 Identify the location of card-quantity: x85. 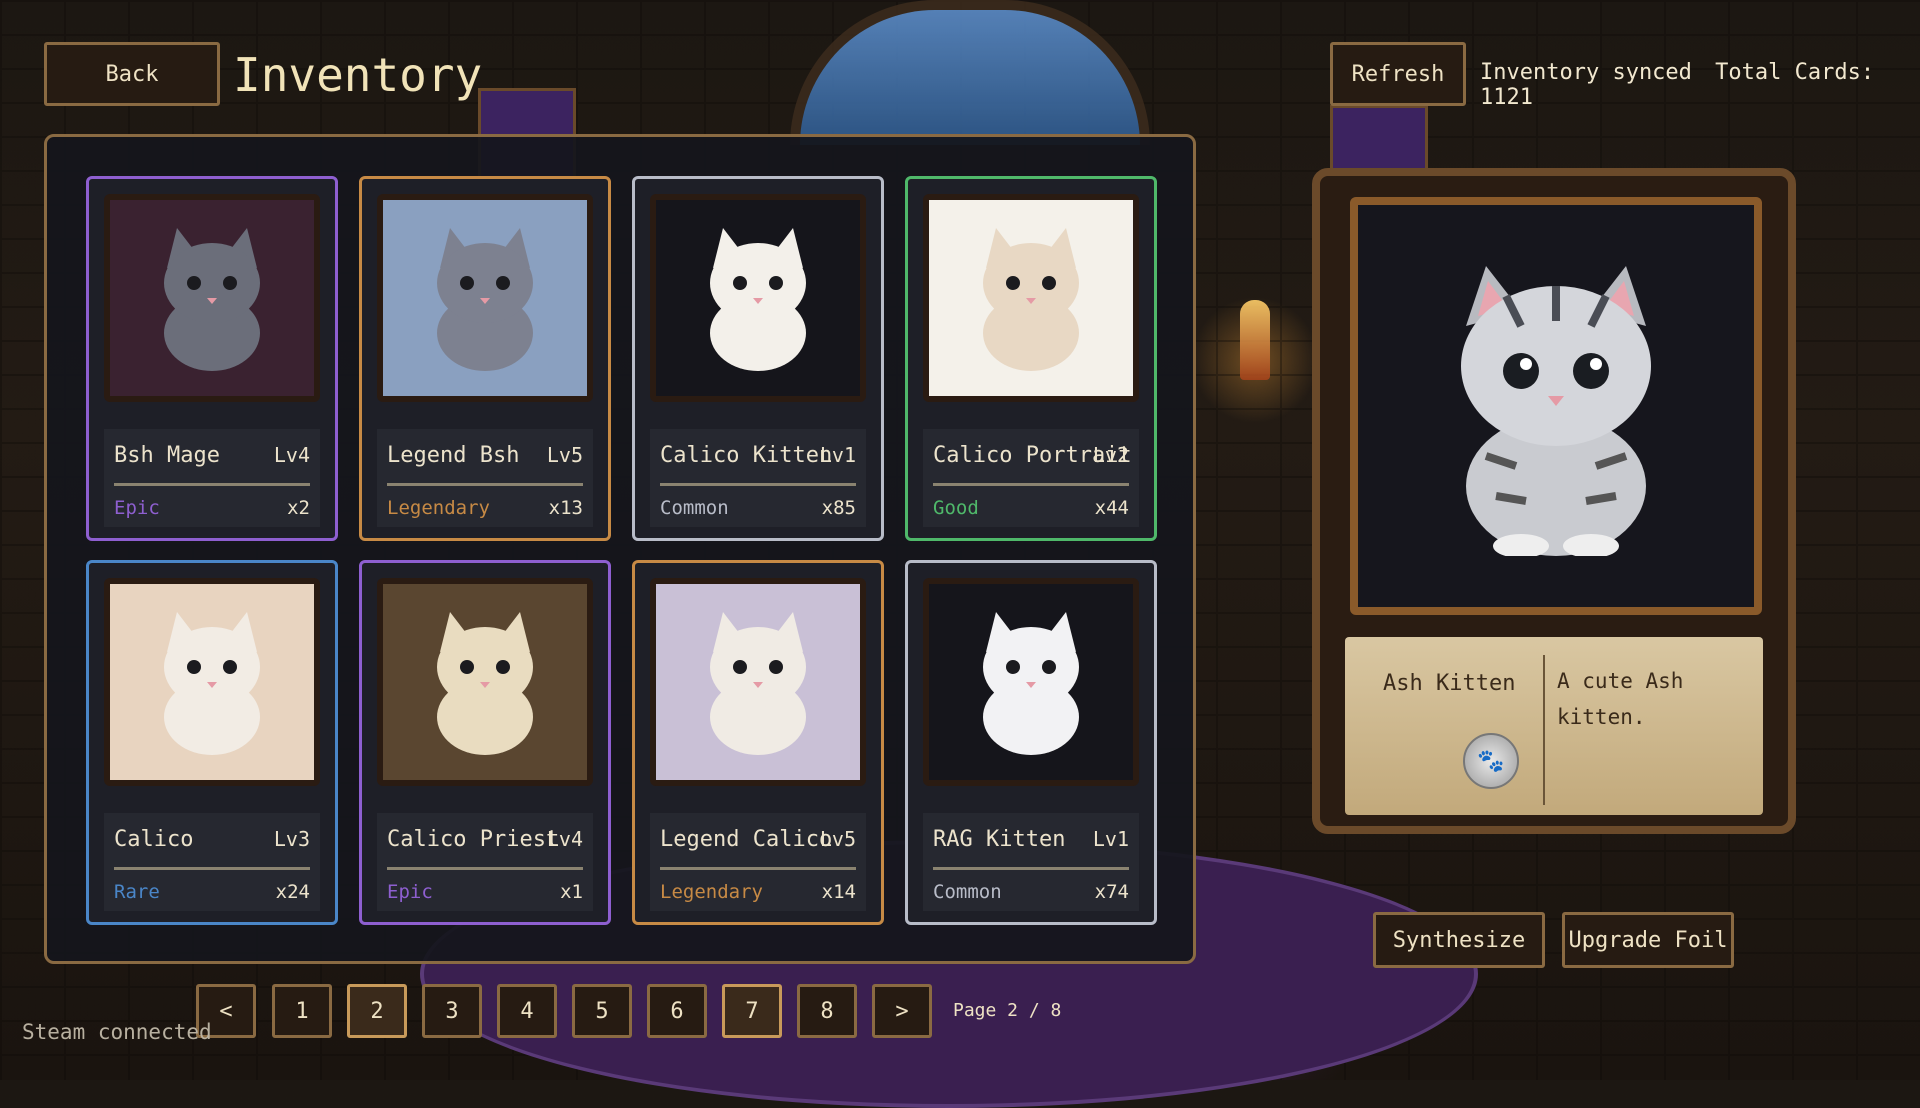
(838, 508).